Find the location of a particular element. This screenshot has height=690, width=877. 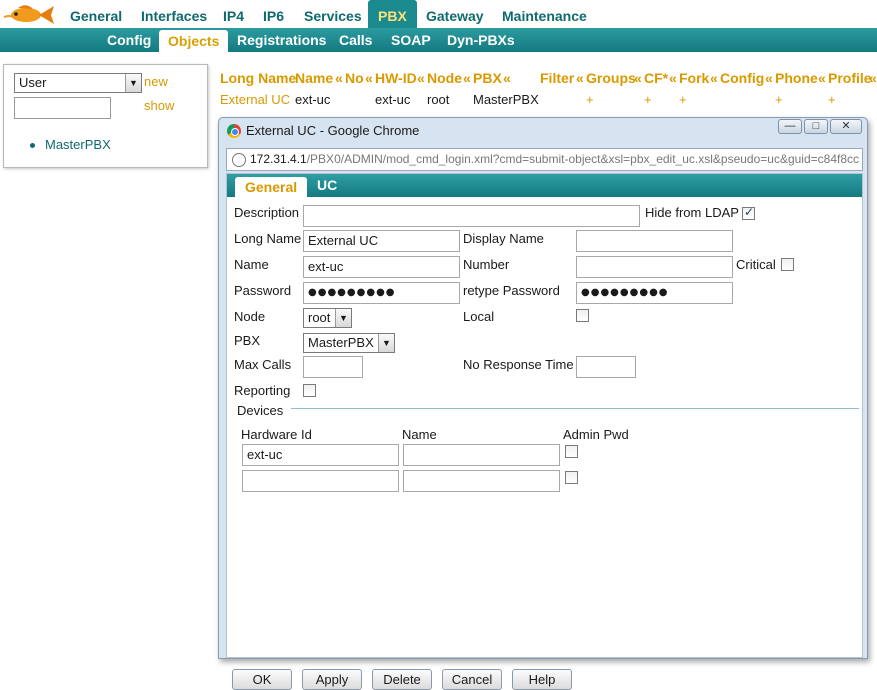

show-link: show is located at coordinates (159, 105).